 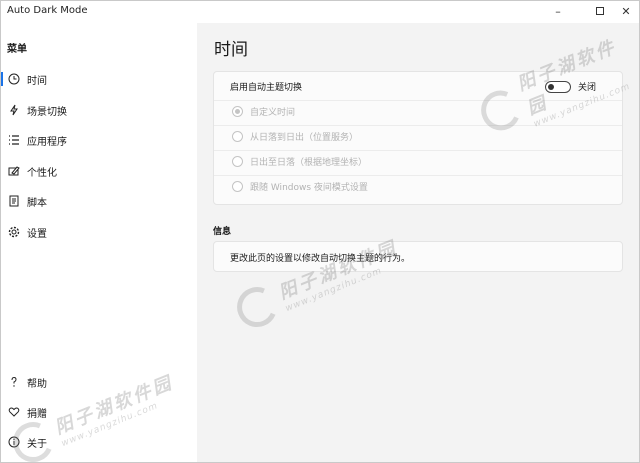 I want to click on sidebar-item-label: 时间, so click(x=37, y=81).